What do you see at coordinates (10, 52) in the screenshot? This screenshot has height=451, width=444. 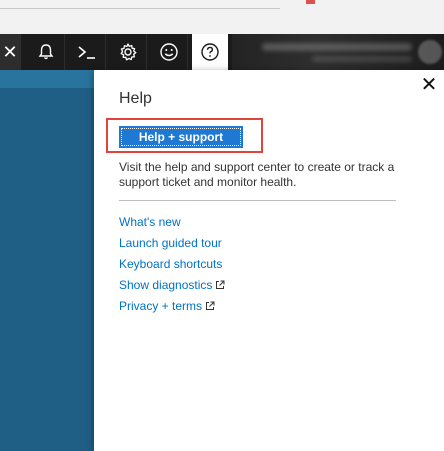 I see `close-icon: ✕` at bounding box center [10, 52].